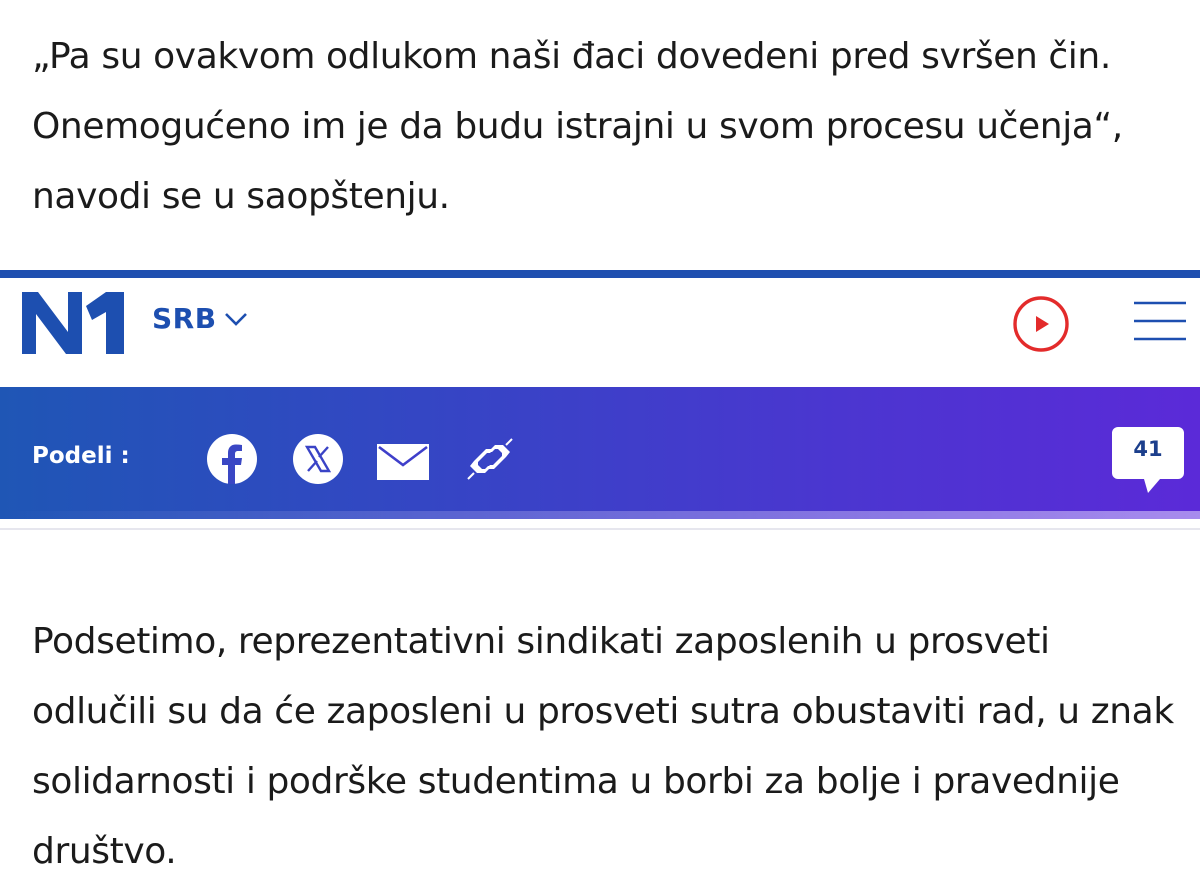 The height and width of the screenshot is (882, 1200). What do you see at coordinates (81, 456) in the screenshot?
I see `share-label: Podeli :` at bounding box center [81, 456].